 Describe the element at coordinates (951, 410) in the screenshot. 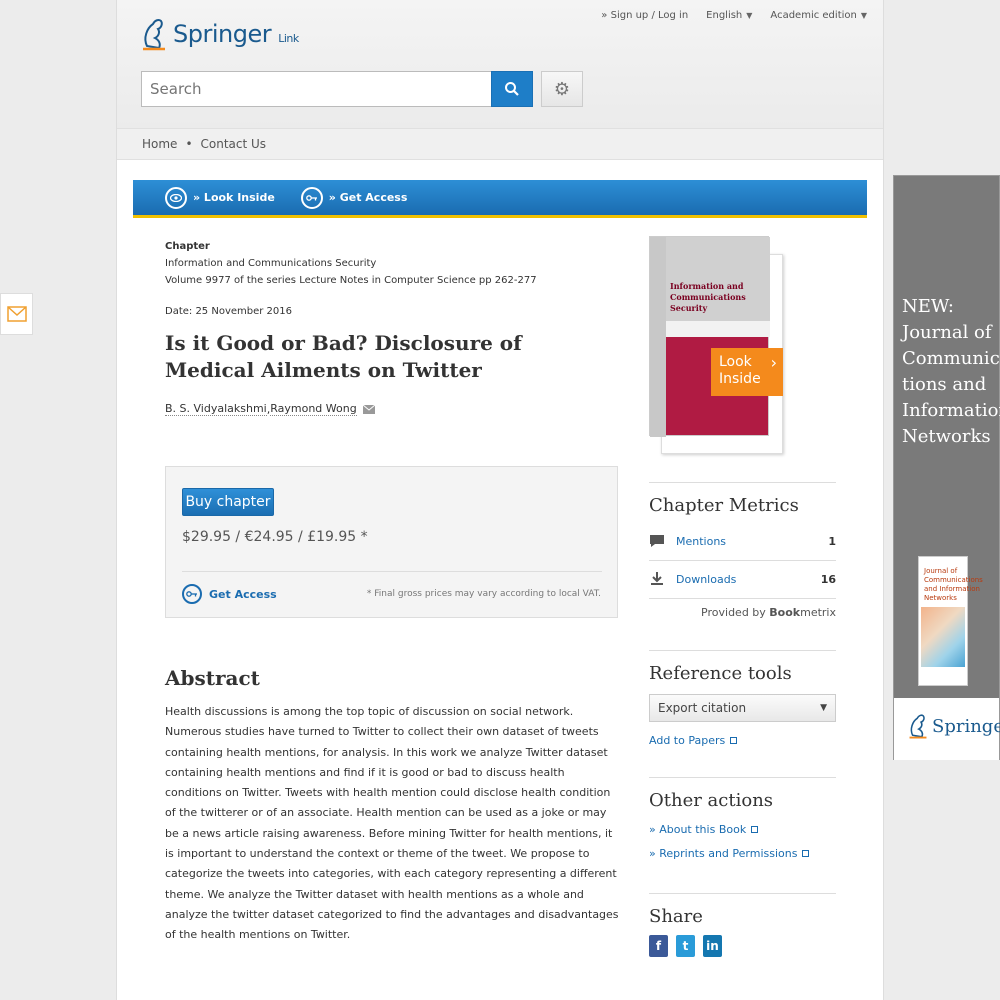

I see `ad-headline-line: Information` at that location.